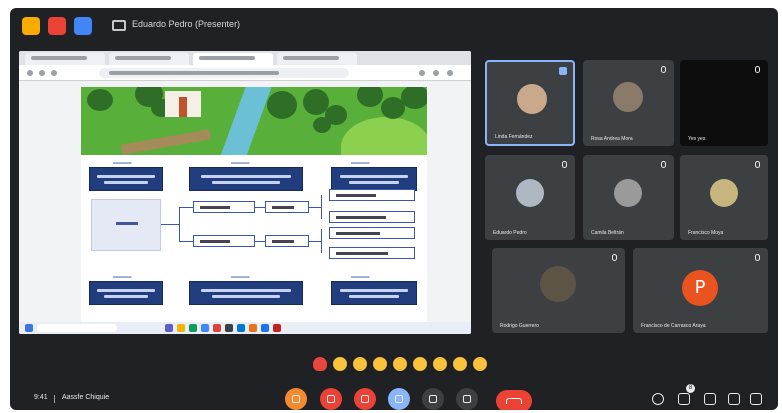  Describe the element at coordinates (514, 137) in the screenshot. I see `participant-name: Linda Fernández` at that location.